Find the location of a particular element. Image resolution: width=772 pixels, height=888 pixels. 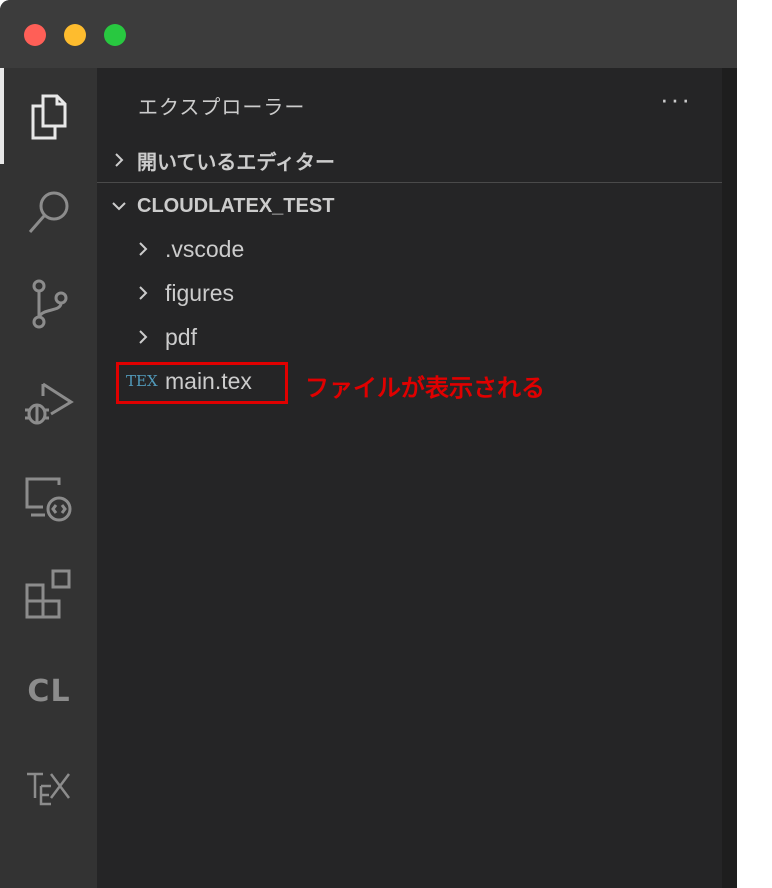

title-bar is located at coordinates (368, 34).